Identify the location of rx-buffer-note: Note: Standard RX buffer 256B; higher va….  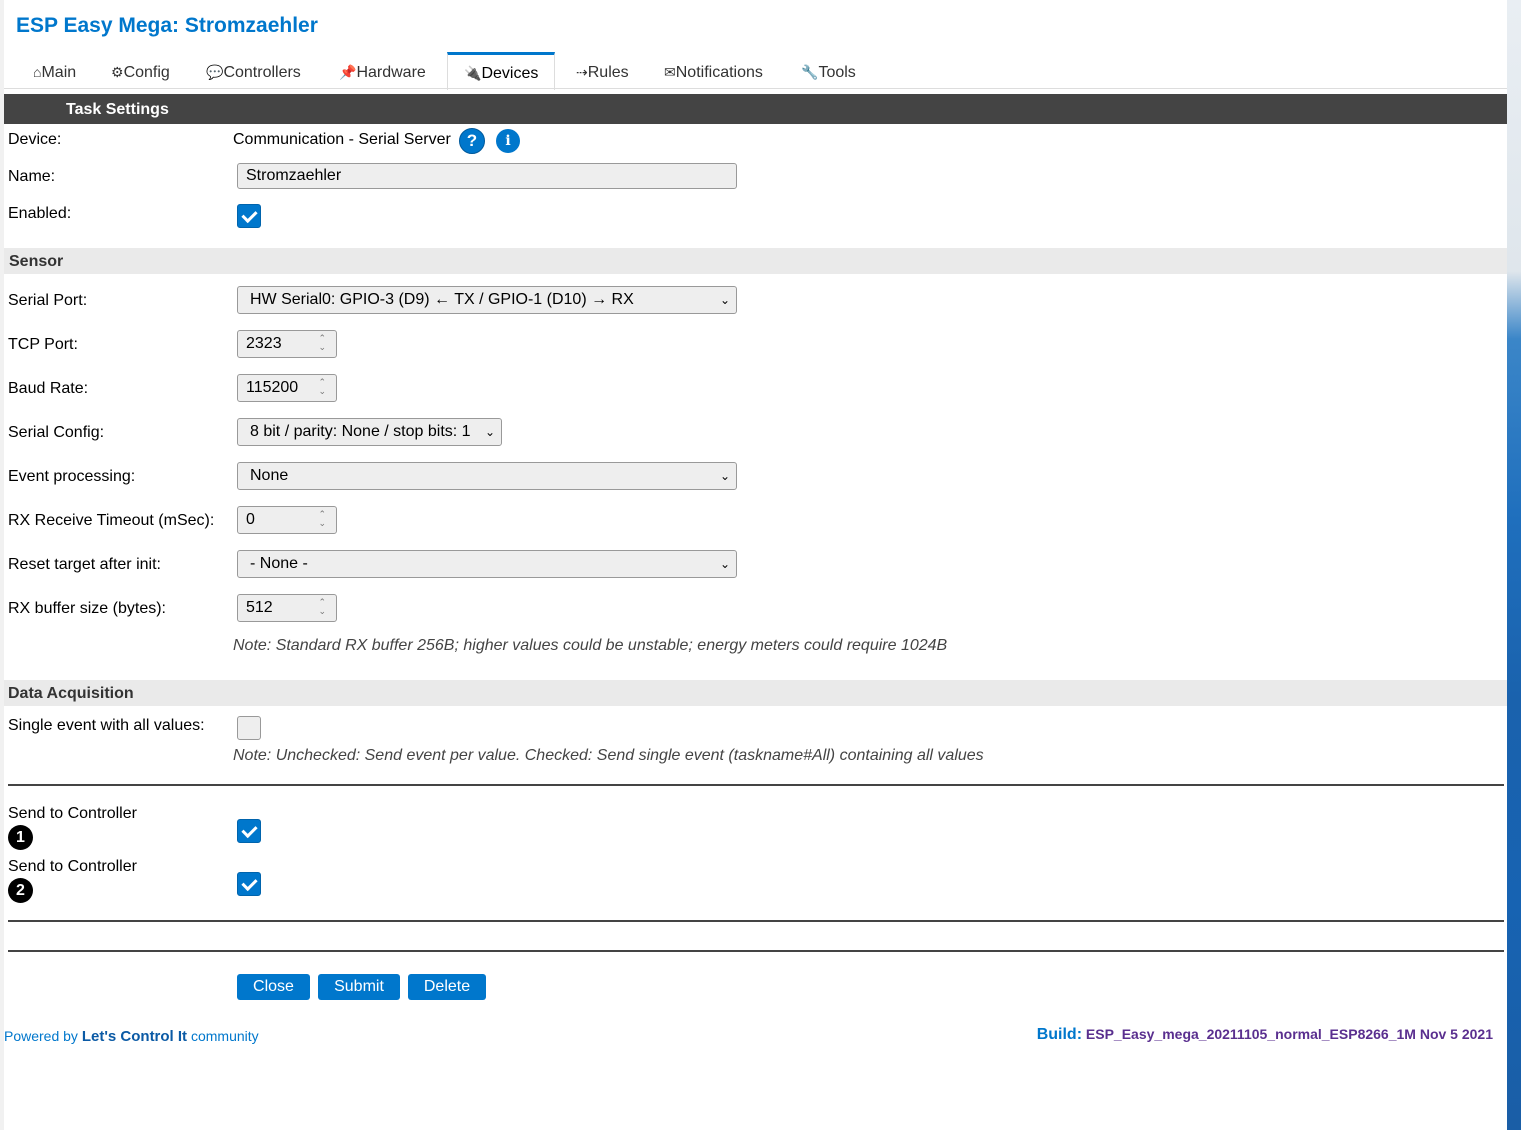
(590, 645).